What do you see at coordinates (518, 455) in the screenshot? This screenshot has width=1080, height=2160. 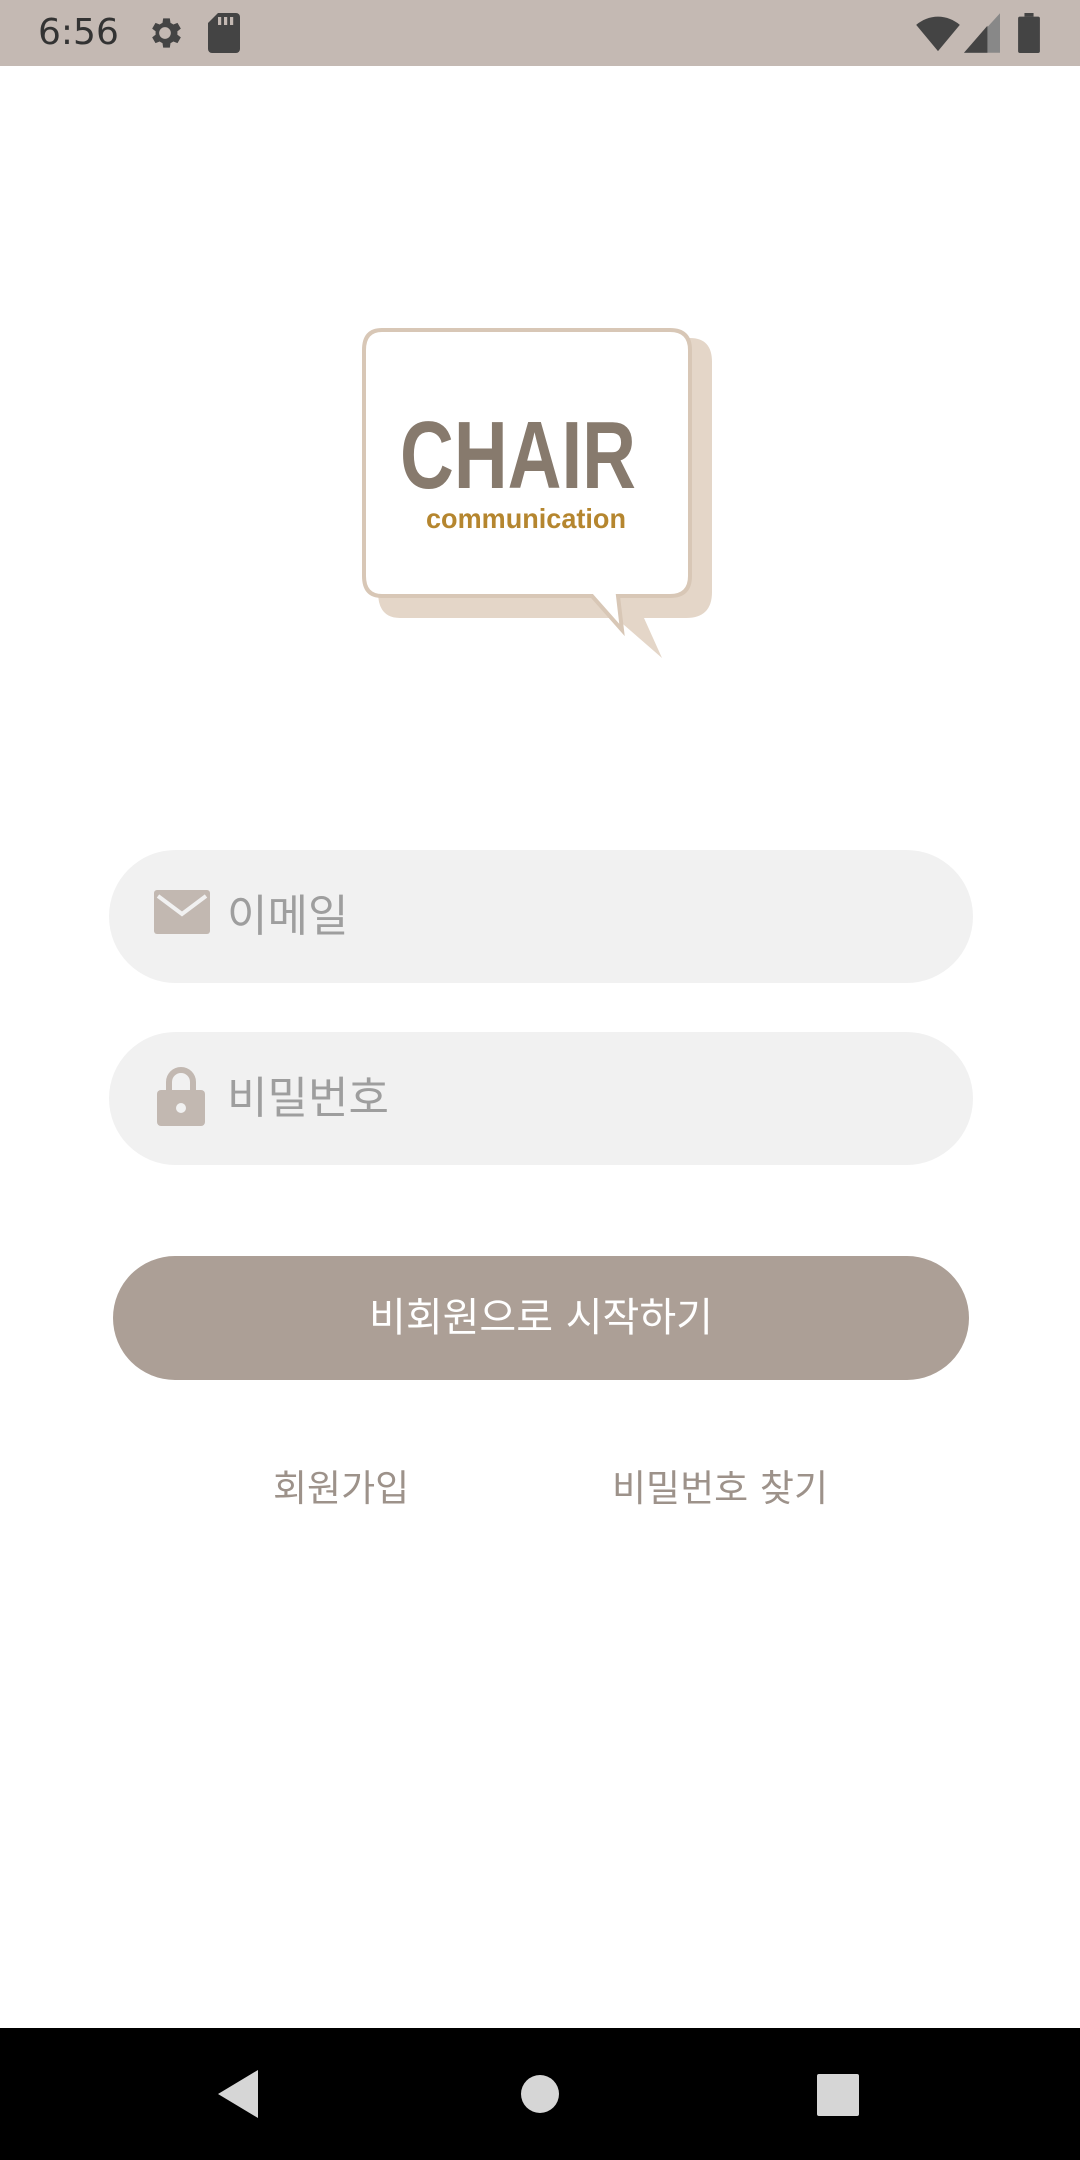 I see `logo-title: CHAIR` at bounding box center [518, 455].